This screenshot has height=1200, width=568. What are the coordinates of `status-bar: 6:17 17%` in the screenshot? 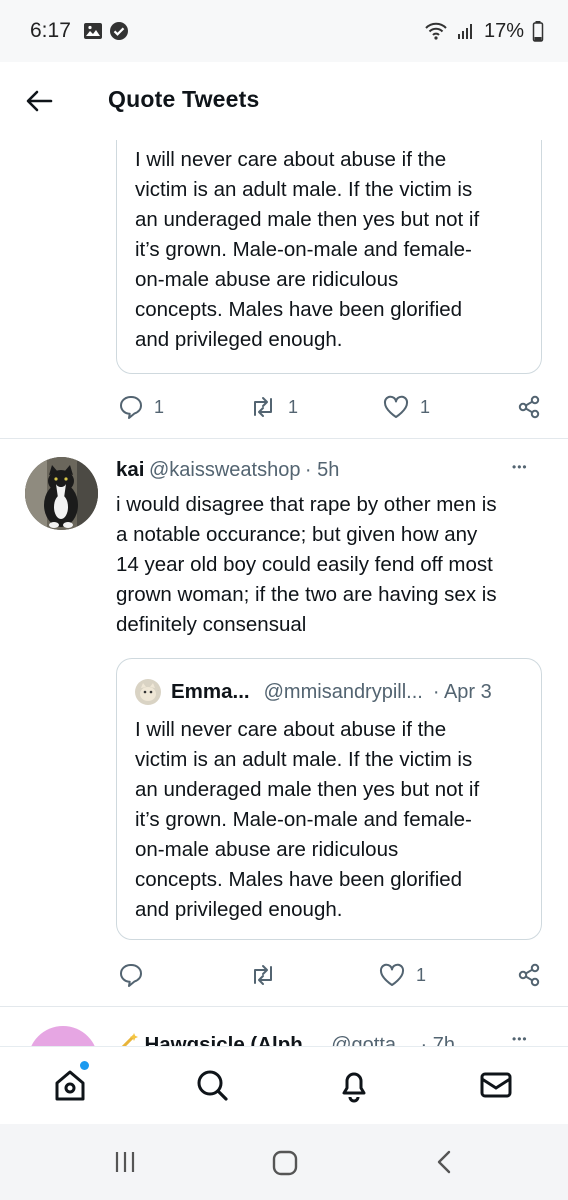 It's located at (284, 31).